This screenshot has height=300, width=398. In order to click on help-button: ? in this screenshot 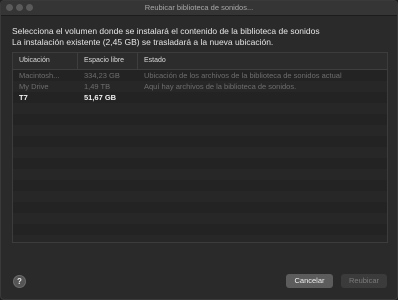, I will do `click(19, 281)`.